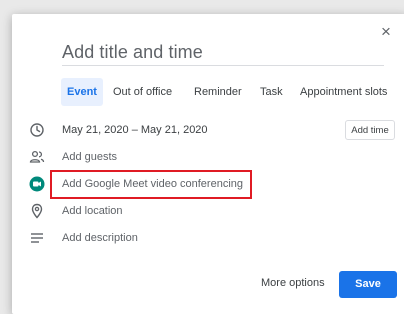 Image resolution: width=404 pixels, height=314 pixels. What do you see at coordinates (37, 157) in the screenshot?
I see `people-icon` at bounding box center [37, 157].